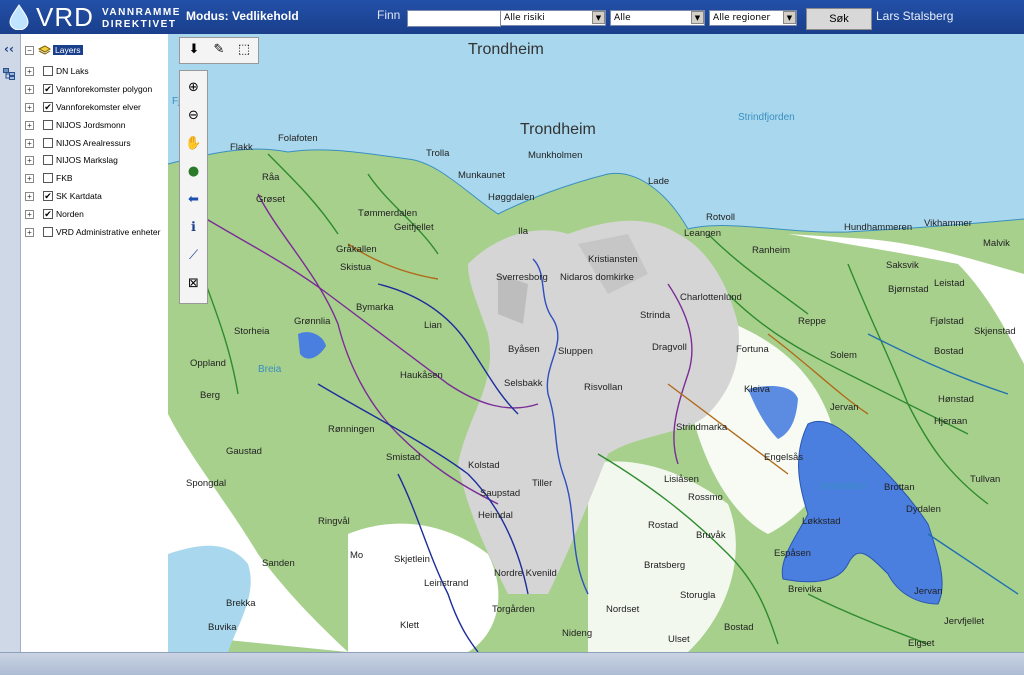 This screenshot has width=1024, height=675. What do you see at coordinates (655, 315) in the screenshot?
I see `place-label: Strinda` at bounding box center [655, 315].